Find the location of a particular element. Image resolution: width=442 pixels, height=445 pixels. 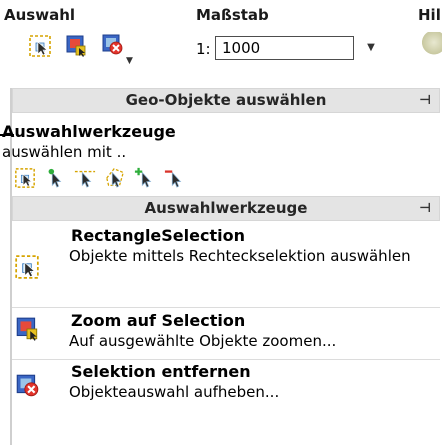

menu-item-title: Selektion entfernen is located at coordinates (161, 371).